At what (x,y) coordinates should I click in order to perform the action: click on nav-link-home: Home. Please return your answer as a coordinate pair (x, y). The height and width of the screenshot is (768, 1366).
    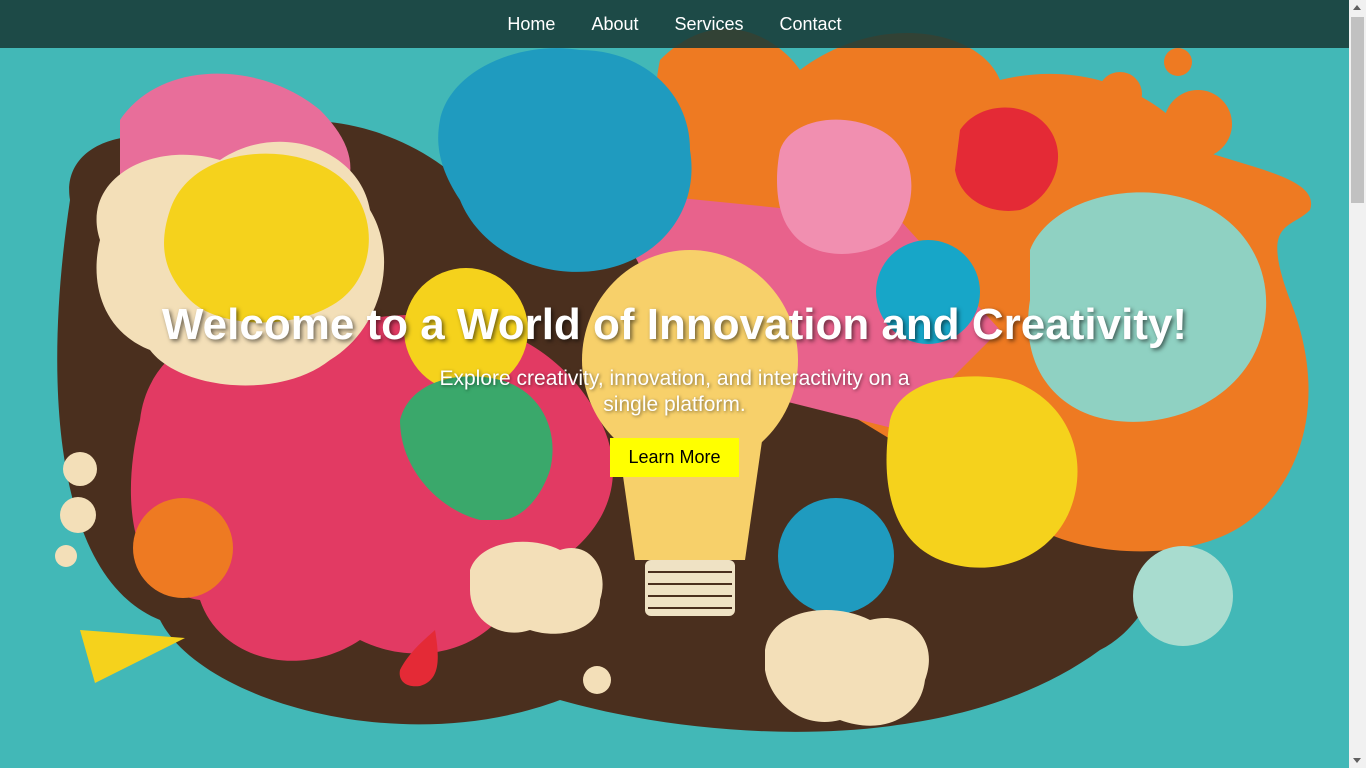
    Looking at the image, I should click on (531, 24).